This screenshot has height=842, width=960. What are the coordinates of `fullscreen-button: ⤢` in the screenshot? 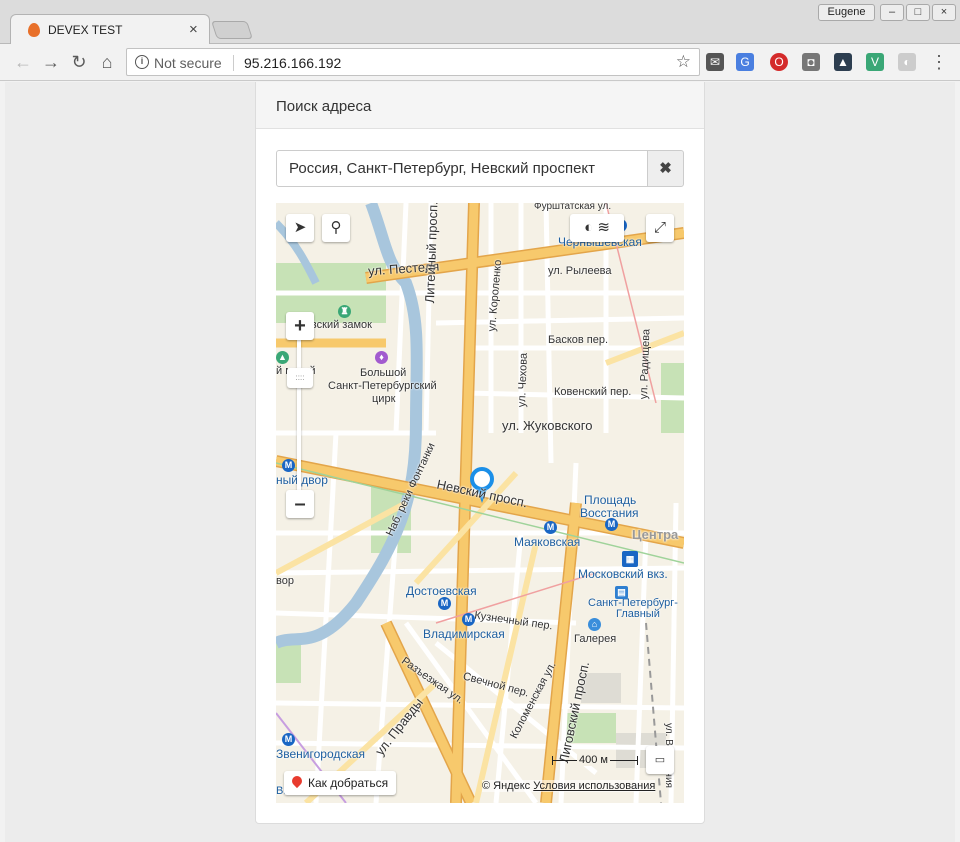 It's located at (660, 228).